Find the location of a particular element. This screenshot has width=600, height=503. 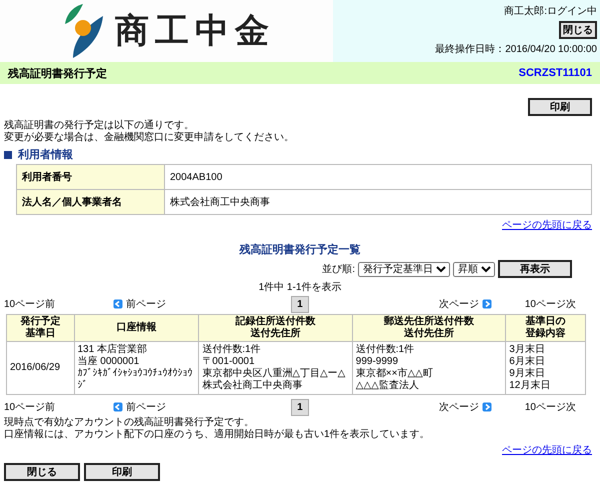

table-cell-line: 東京都××市△△町 is located at coordinates (395, 374).